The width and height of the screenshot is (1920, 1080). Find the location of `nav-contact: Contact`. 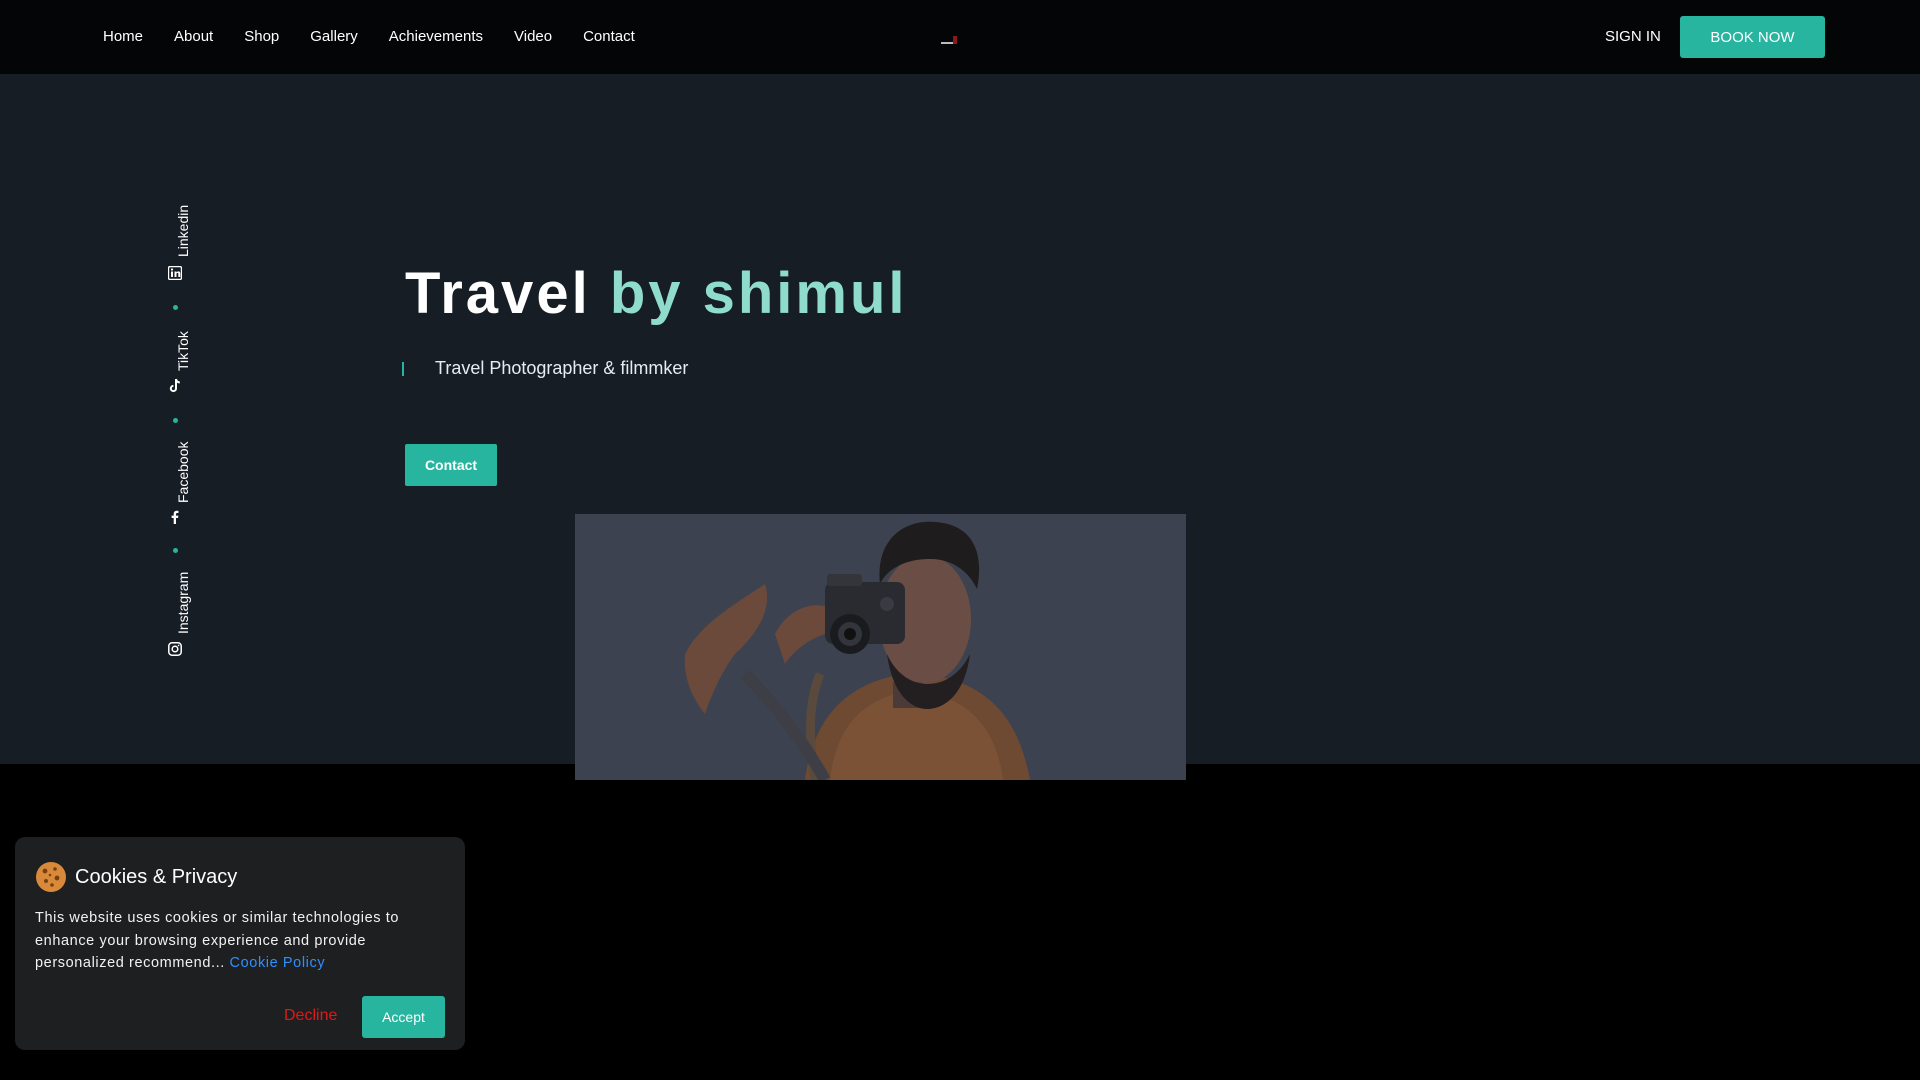

nav-contact: Contact is located at coordinates (609, 36).